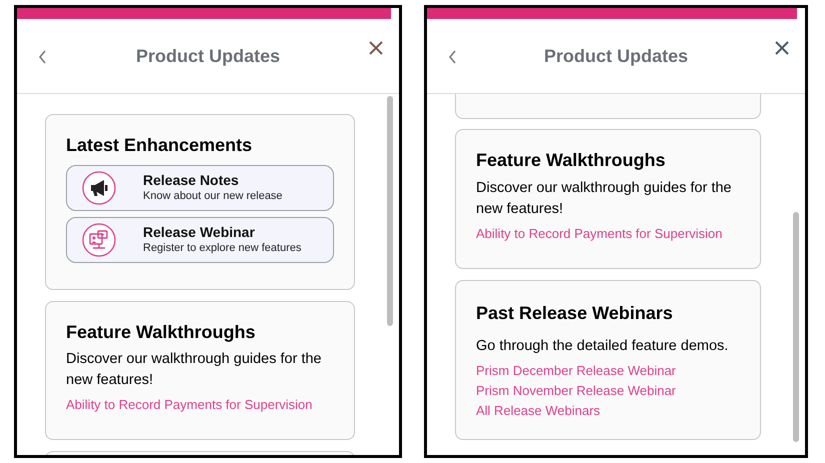 The image size is (825, 463). I want to click on webinar-icon, so click(99, 239).